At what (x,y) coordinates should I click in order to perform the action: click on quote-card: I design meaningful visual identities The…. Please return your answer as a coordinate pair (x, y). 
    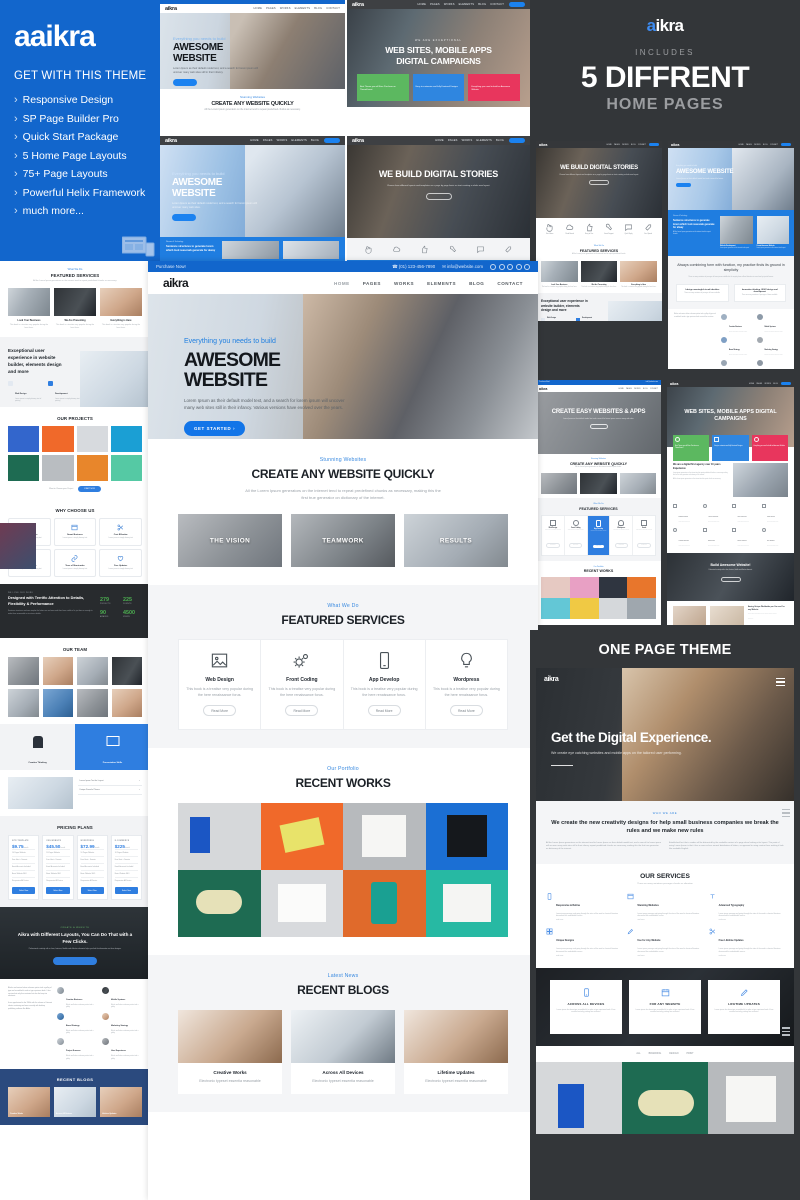
    Looking at the image, I should click on (702, 293).